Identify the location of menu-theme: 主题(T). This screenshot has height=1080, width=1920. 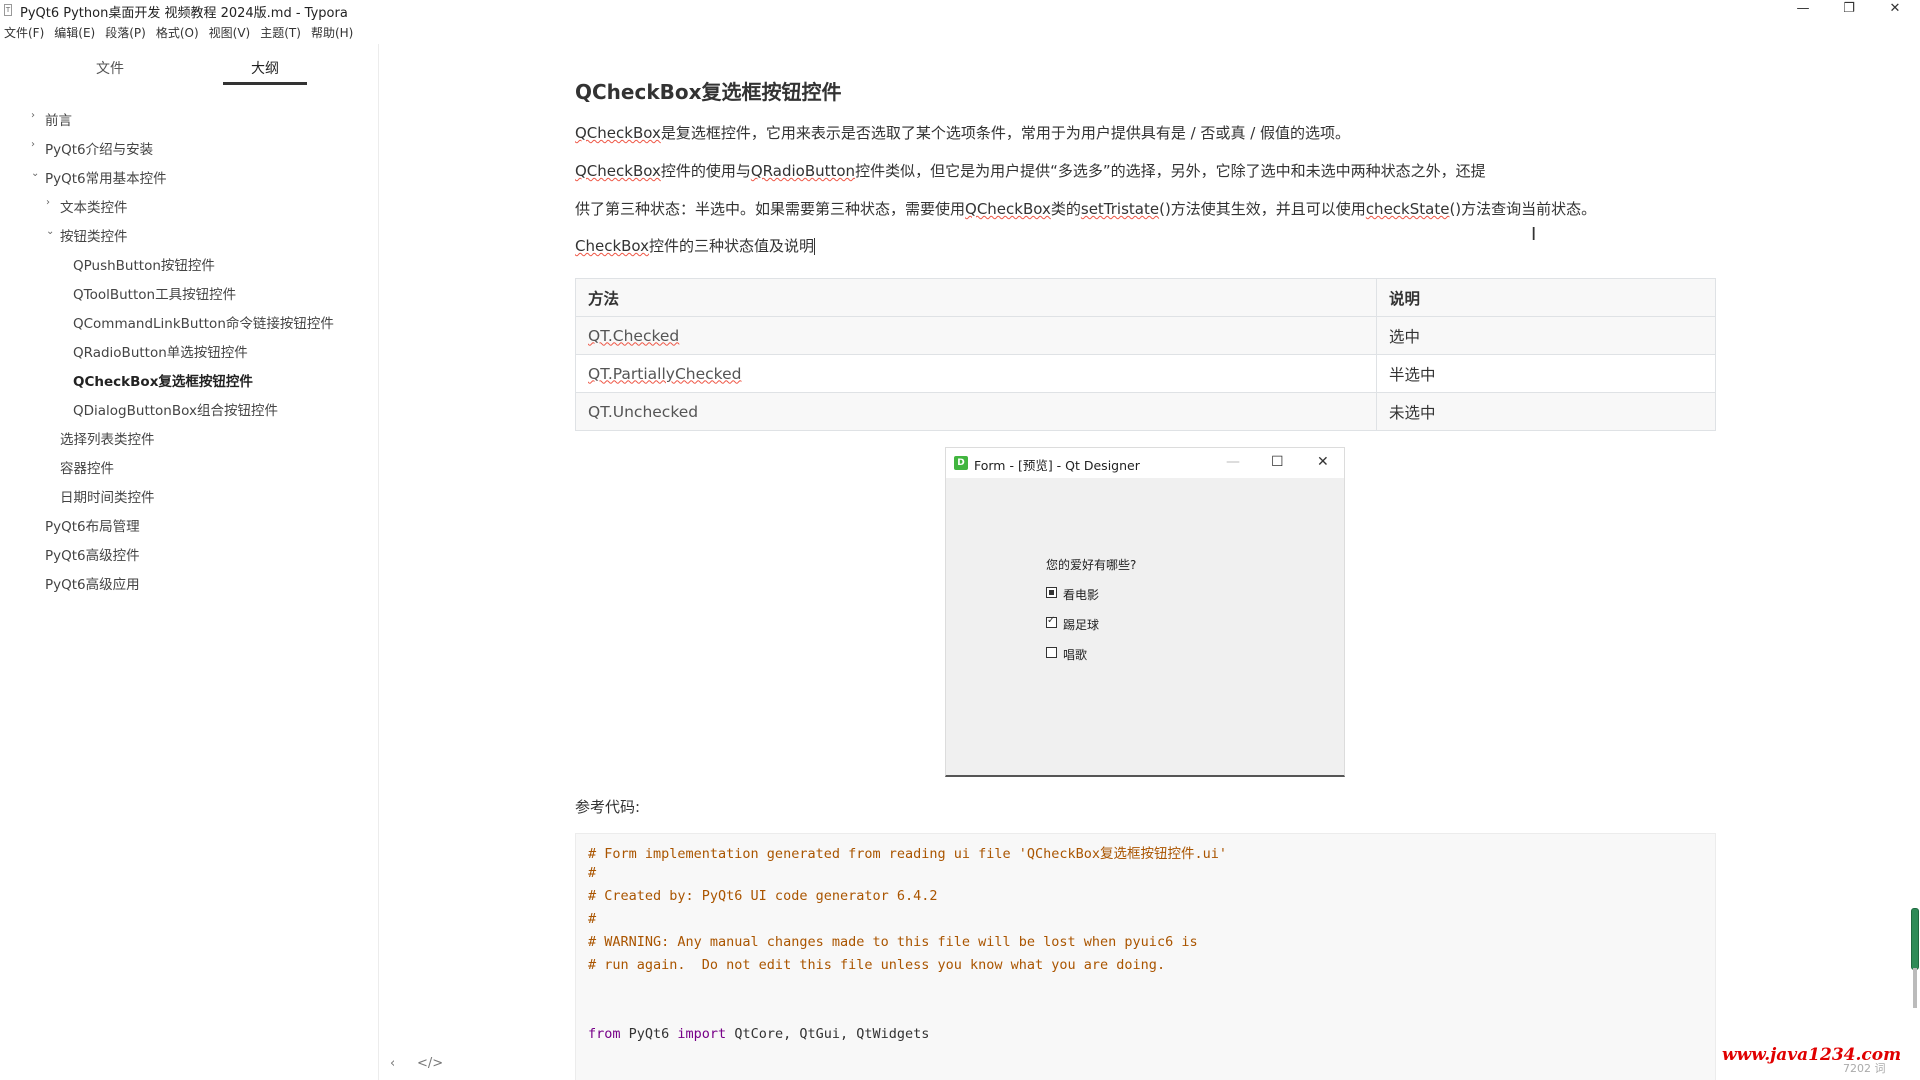
(281, 32).